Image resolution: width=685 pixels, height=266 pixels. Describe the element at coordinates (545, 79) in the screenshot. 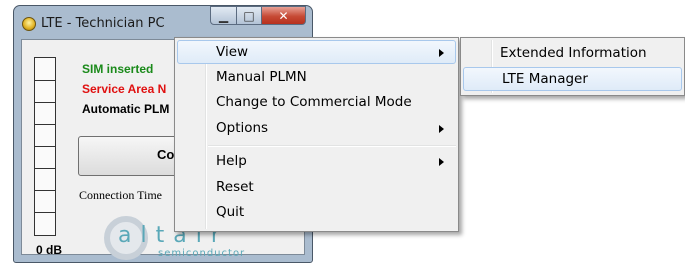

I see `menu-item-label: LTE Manager` at that location.